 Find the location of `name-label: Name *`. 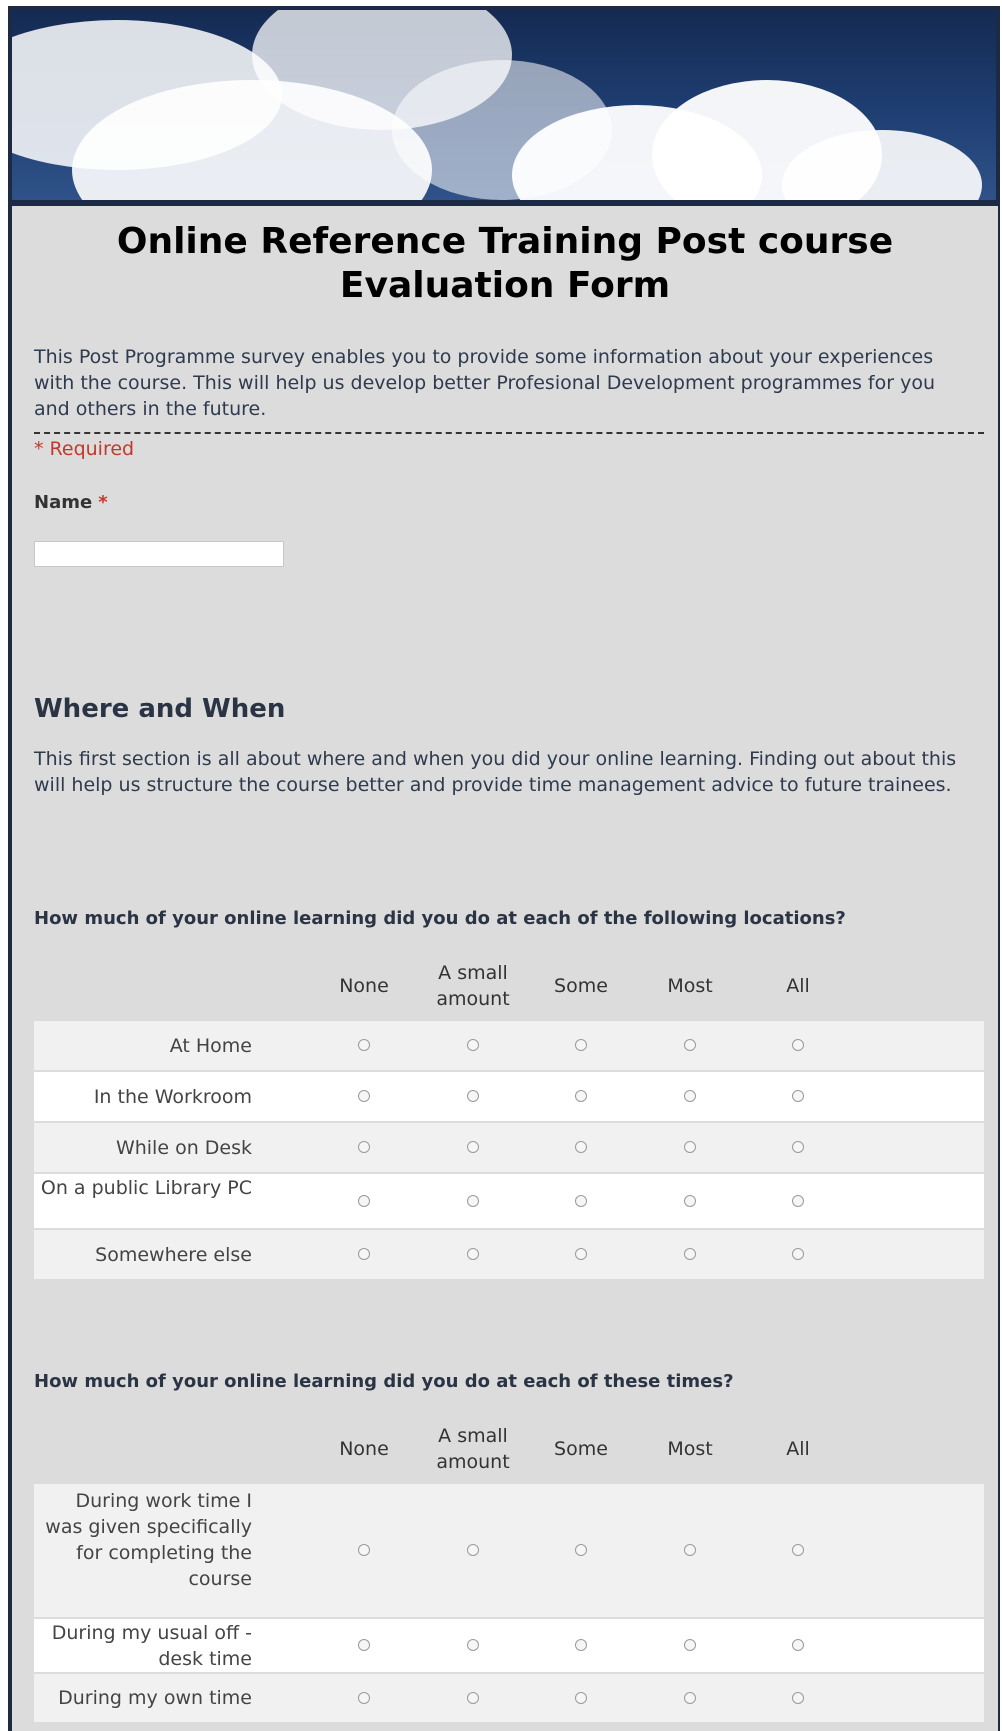

name-label: Name * is located at coordinates (71, 502).